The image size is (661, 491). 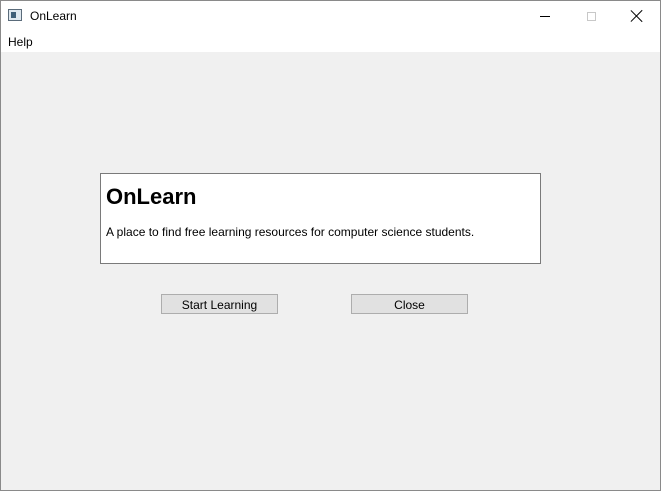 I want to click on panel-title: OnLearn, so click(x=151, y=196).